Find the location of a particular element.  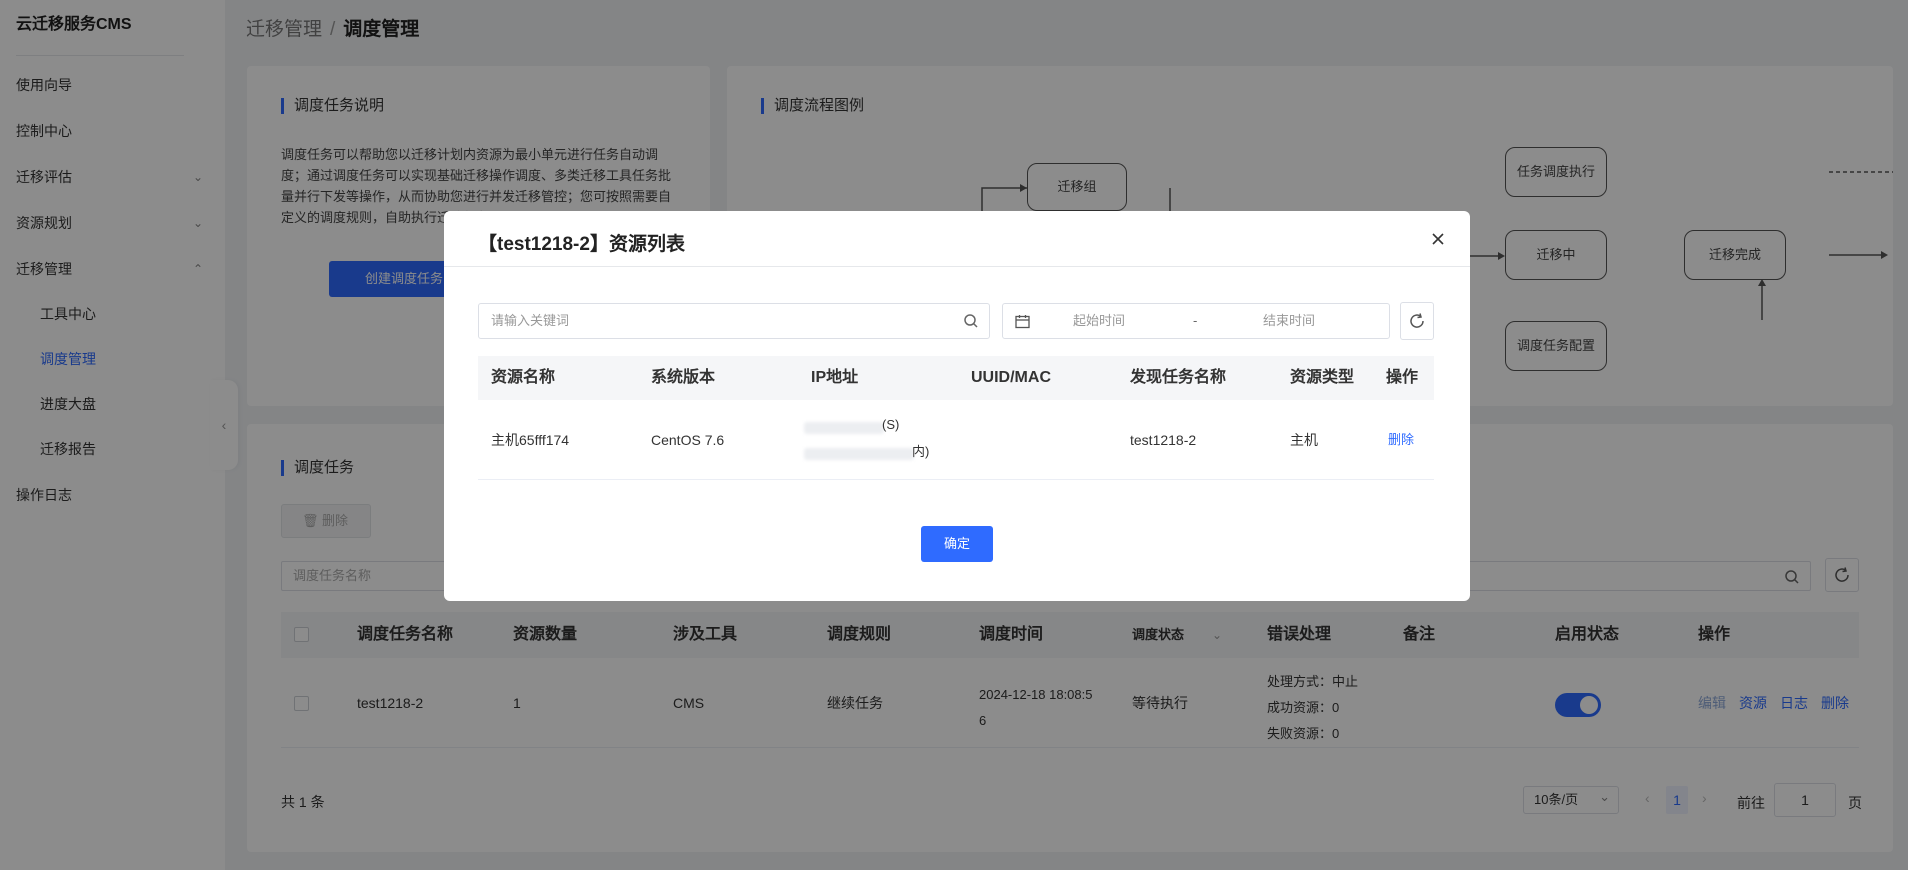

keyword-search-placeholder: 请输入关键词 is located at coordinates (530, 320).